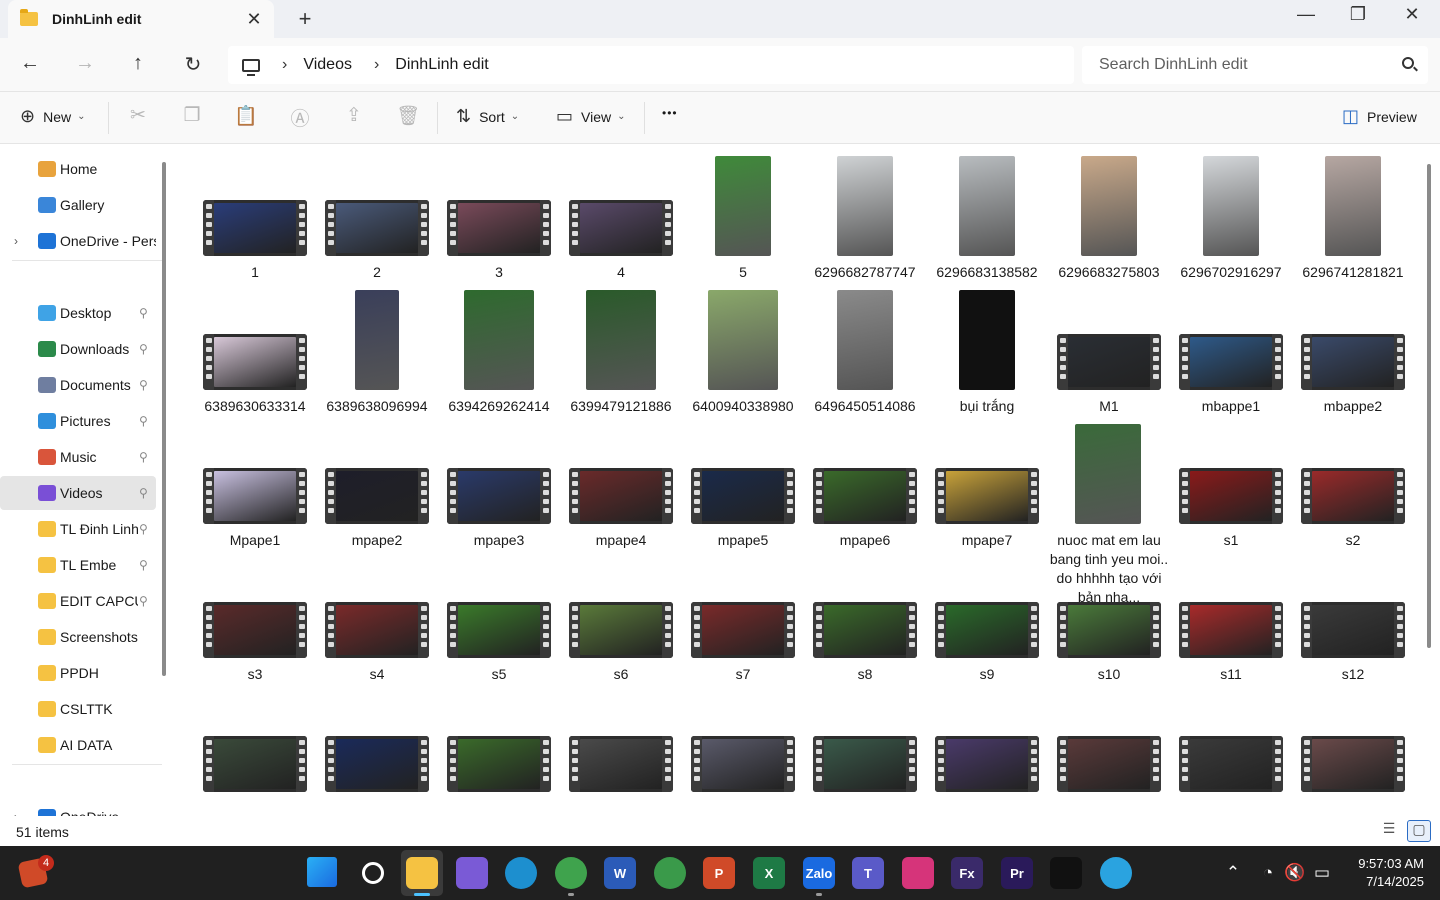 Image resolution: width=1440 pixels, height=900 pixels. What do you see at coordinates (1419, 831) in the screenshot?
I see `large-icons-view-icon: ▢` at bounding box center [1419, 831].